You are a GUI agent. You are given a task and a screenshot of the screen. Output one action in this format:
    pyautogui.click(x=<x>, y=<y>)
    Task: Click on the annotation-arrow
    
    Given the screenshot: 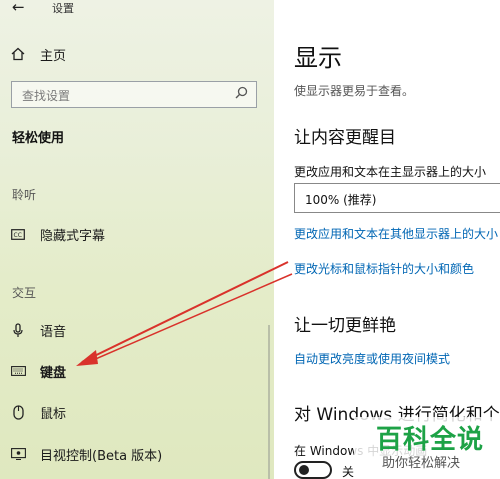 What is the action you would take?
    pyautogui.click(x=184, y=313)
    